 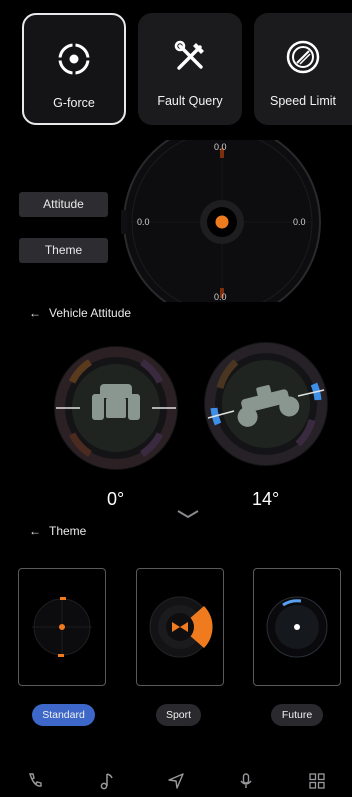 I want to click on theme-option-sport: Sport, so click(x=178, y=715).